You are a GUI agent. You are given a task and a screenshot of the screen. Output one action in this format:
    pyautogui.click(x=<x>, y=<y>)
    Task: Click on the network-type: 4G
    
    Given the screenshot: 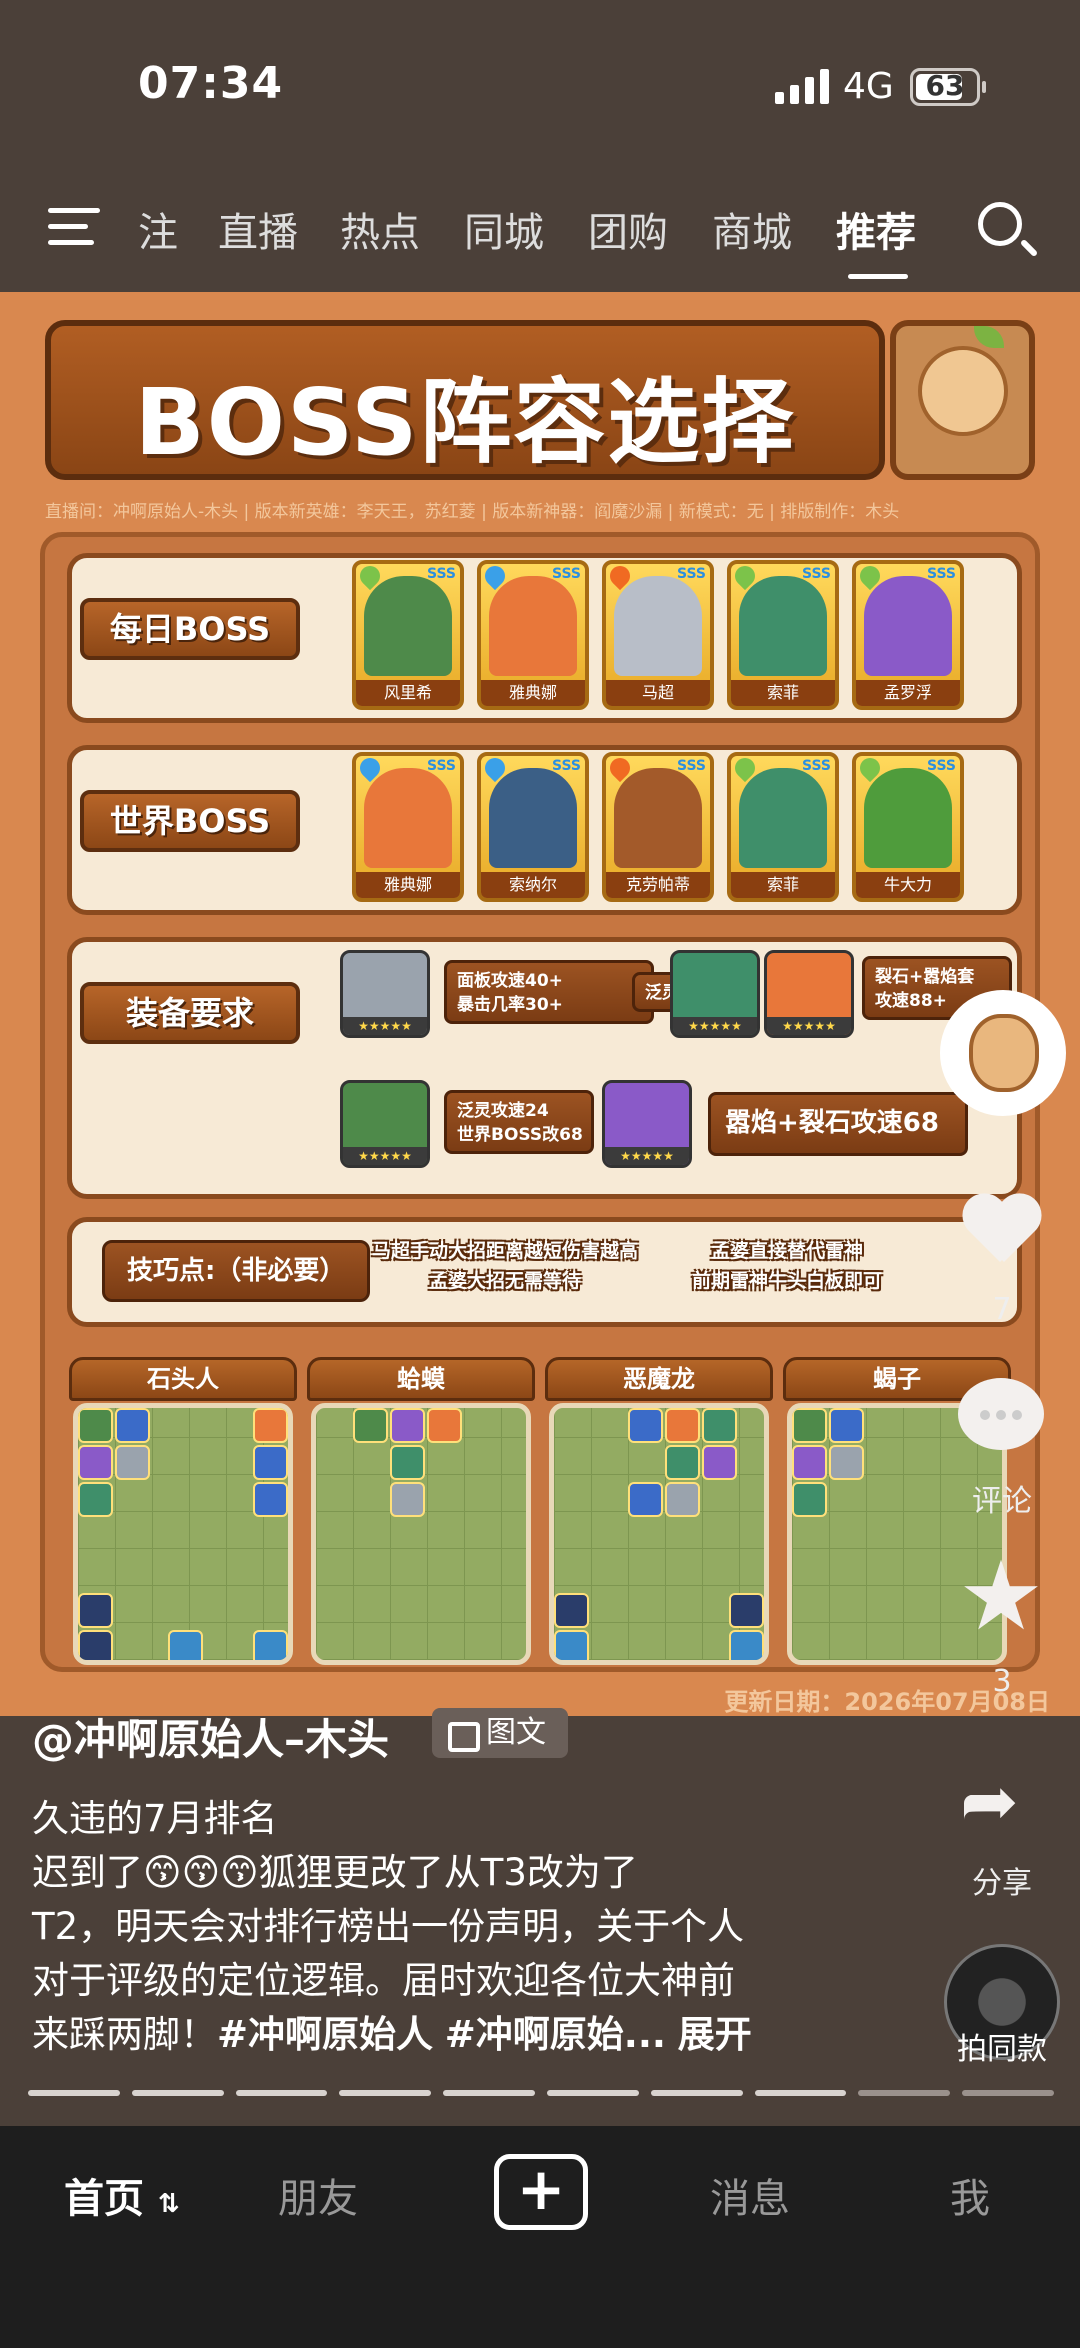 What is the action you would take?
    pyautogui.click(x=868, y=86)
    